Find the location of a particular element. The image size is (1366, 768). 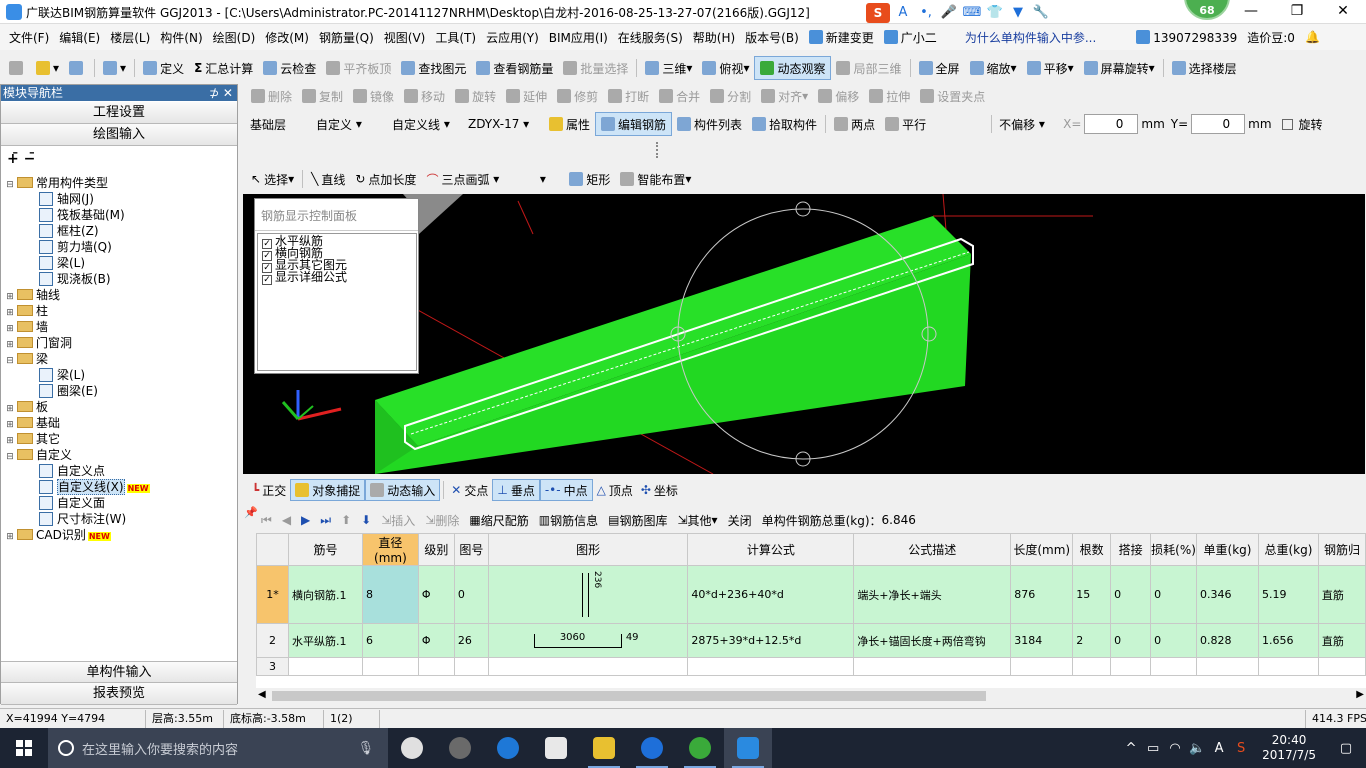

type-select: 自定义 ▾ is located at coordinates (347, 124).